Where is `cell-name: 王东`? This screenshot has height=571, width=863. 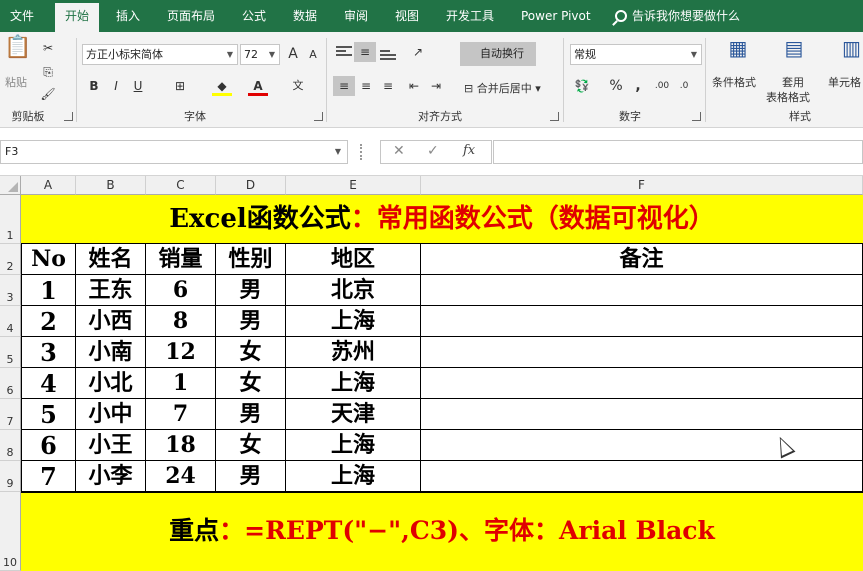 cell-name: 王东 is located at coordinates (111, 290).